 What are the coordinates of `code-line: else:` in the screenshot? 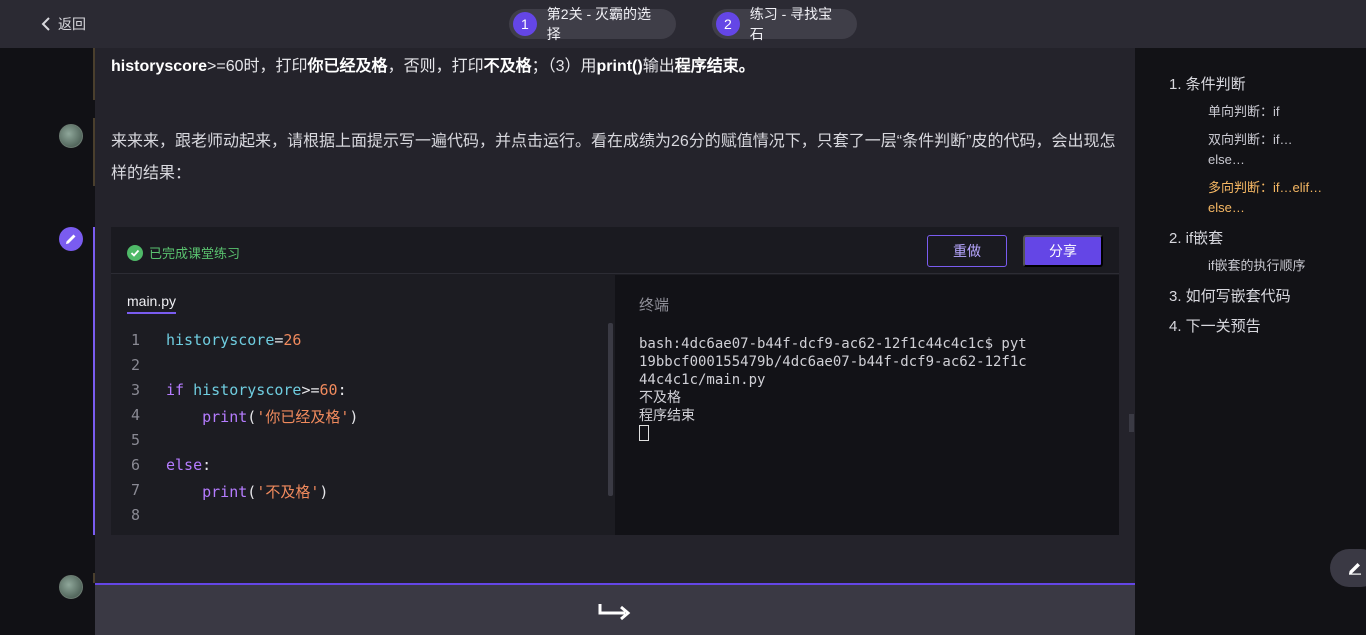 It's located at (188, 465).